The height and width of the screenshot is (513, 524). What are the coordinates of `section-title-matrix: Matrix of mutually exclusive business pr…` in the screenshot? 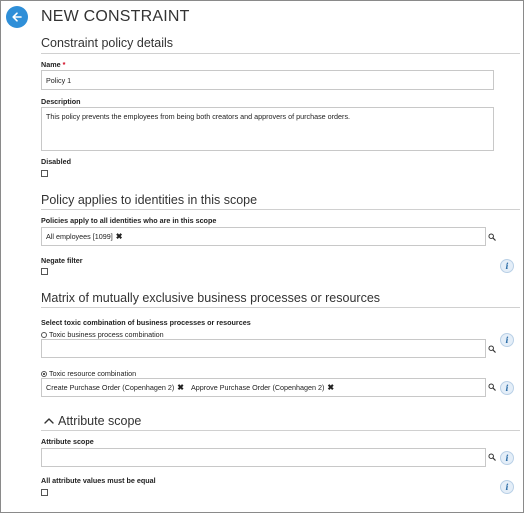 It's located at (211, 298).